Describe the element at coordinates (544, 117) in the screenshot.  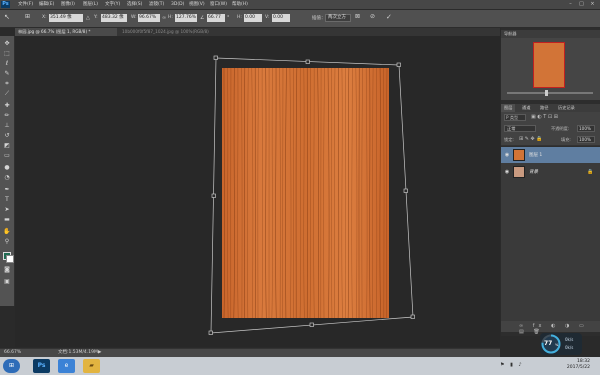
I see `filter-icons: ▣ ◐ T ⊡ ⊞` at that location.